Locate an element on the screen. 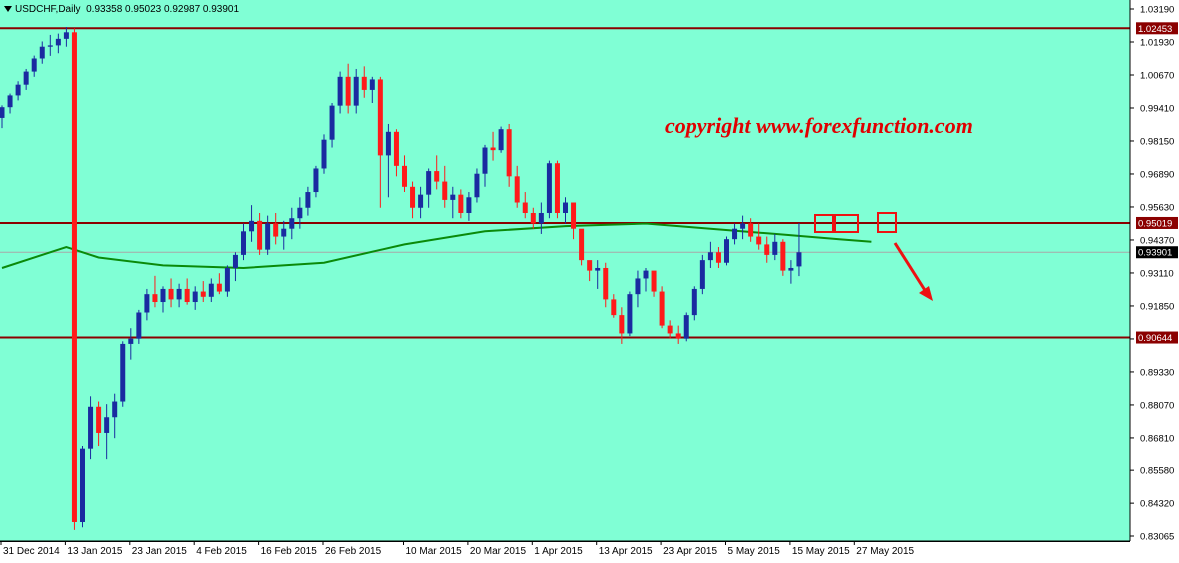 The height and width of the screenshot is (563, 1179). date-label: 13 Apr 2015 is located at coordinates (626, 551).